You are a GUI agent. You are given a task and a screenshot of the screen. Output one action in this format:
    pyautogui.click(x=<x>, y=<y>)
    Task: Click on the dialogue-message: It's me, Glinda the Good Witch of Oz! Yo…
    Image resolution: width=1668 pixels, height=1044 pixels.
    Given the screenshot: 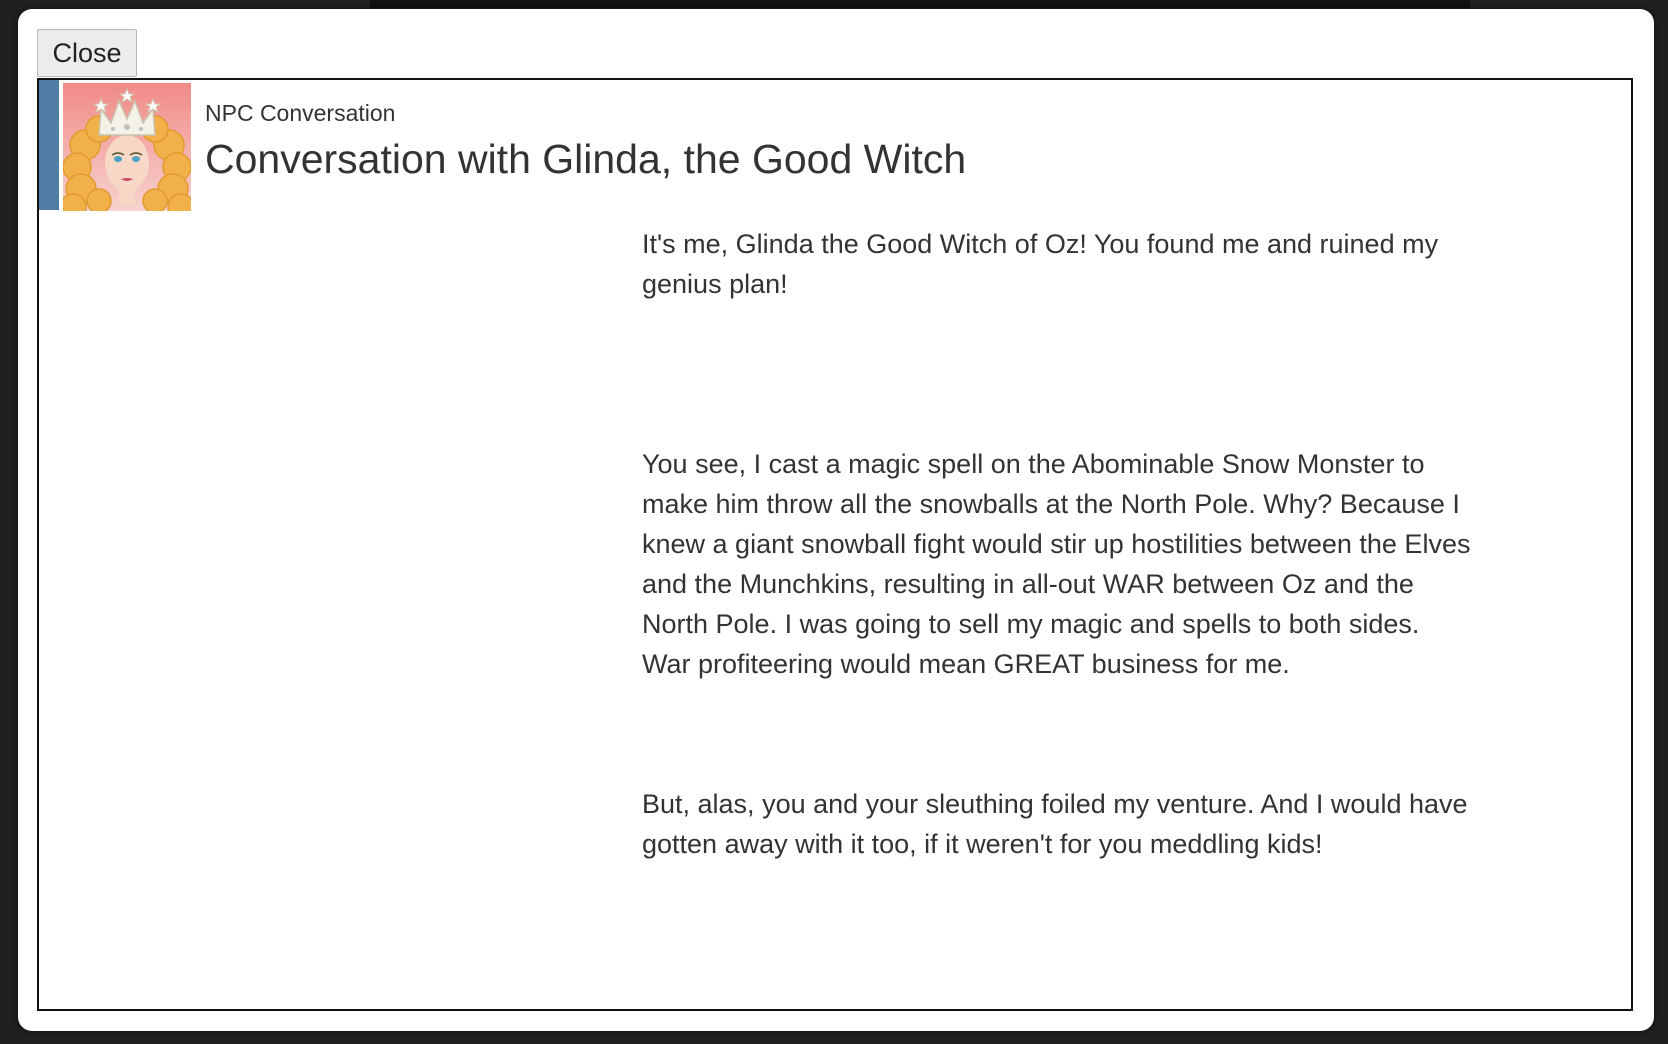 What is the action you would take?
    pyautogui.click(x=1040, y=264)
    